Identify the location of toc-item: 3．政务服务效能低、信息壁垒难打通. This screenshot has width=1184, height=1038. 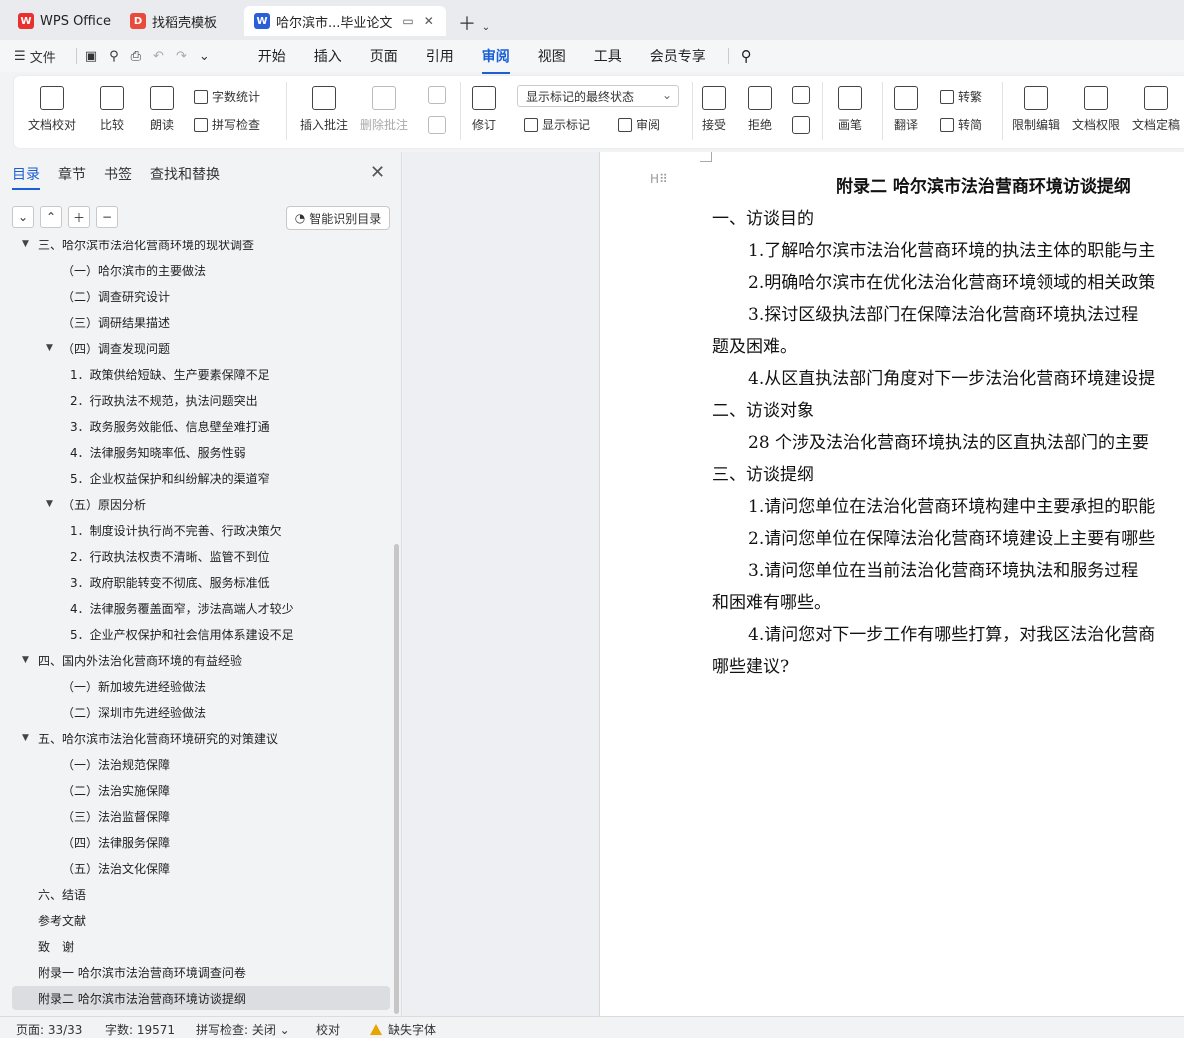
(201, 426).